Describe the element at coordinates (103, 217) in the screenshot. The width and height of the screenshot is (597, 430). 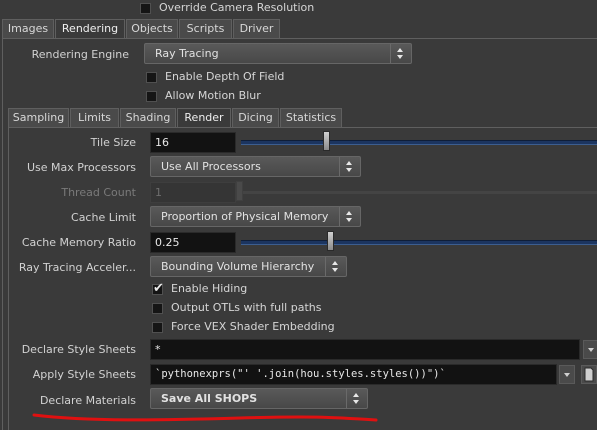
I see `cache-limit-label: Cache Limit` at that location.